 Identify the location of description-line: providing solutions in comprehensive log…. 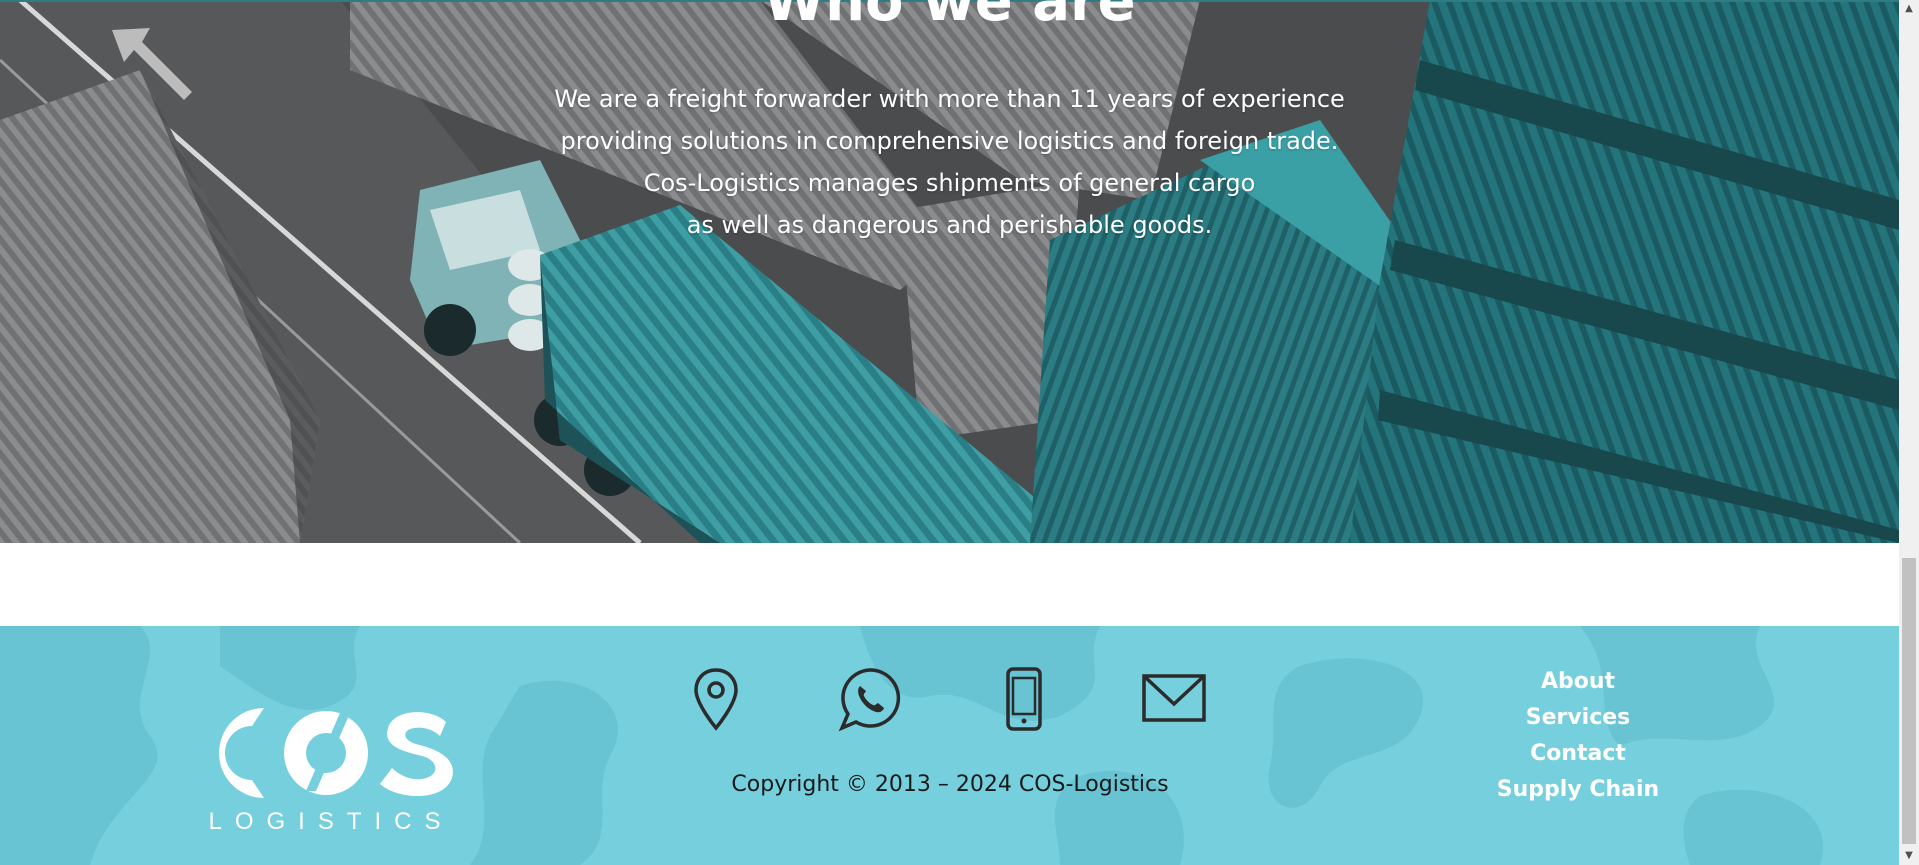
(949, 141).